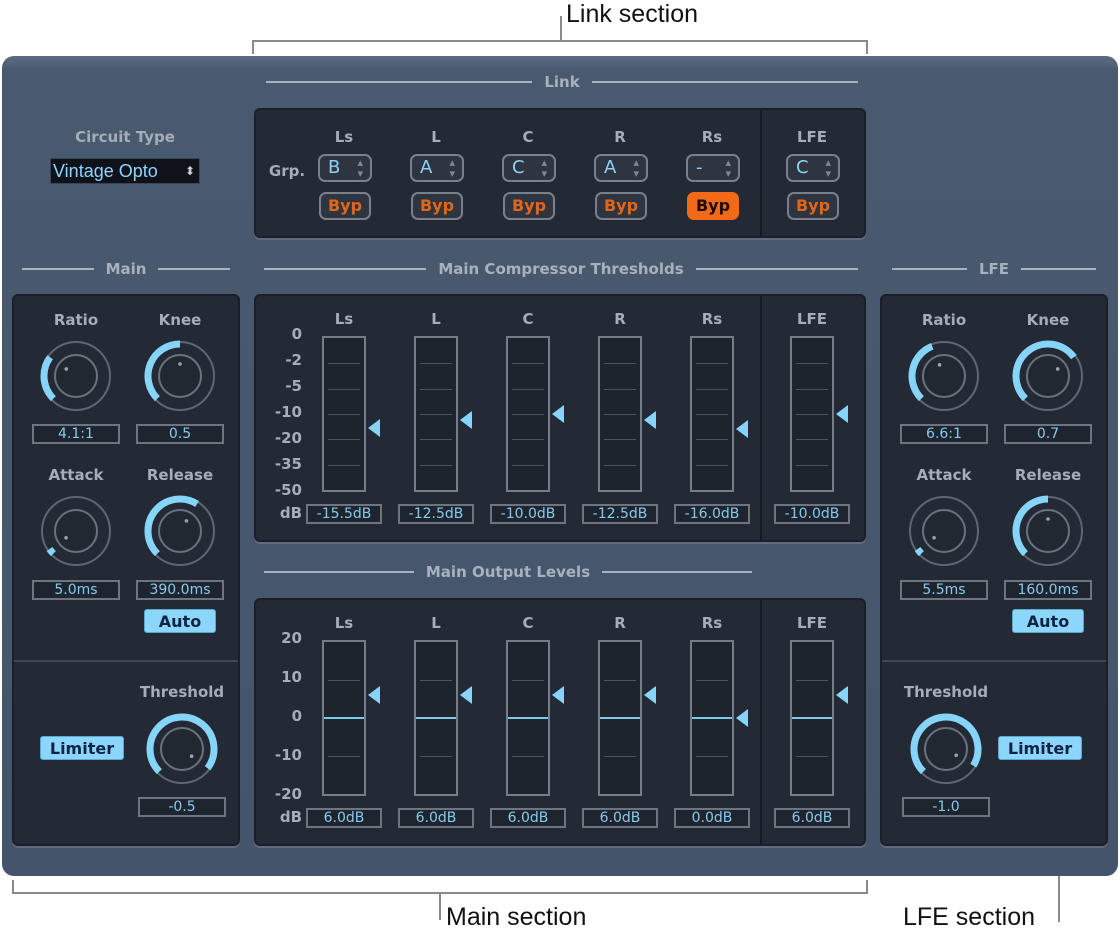 This screenshot has height=942, width=1120. I want to click on main-attack-knob, so click(76, 531).